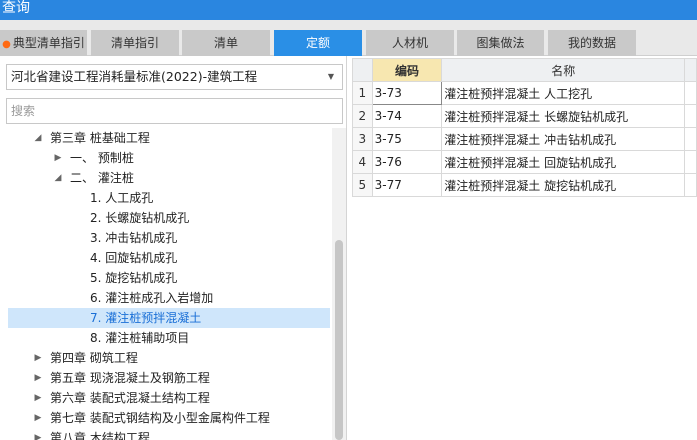 Image resolution: width=697 pixels, height=440 pixels. I want to click on tab-labor-material-machine: 人材机, so click(410, 43).